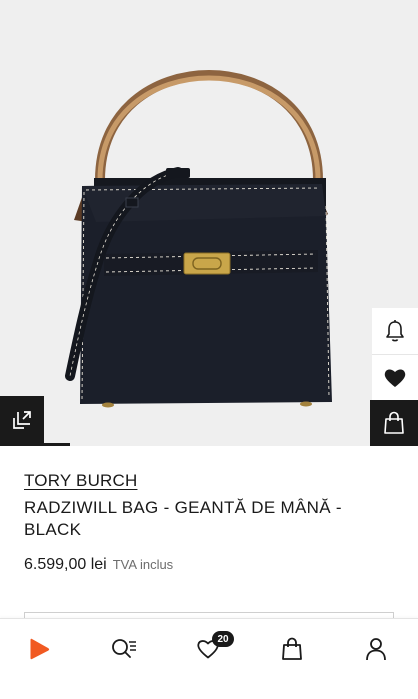  I want to click on notify-button, so click(395, 331).